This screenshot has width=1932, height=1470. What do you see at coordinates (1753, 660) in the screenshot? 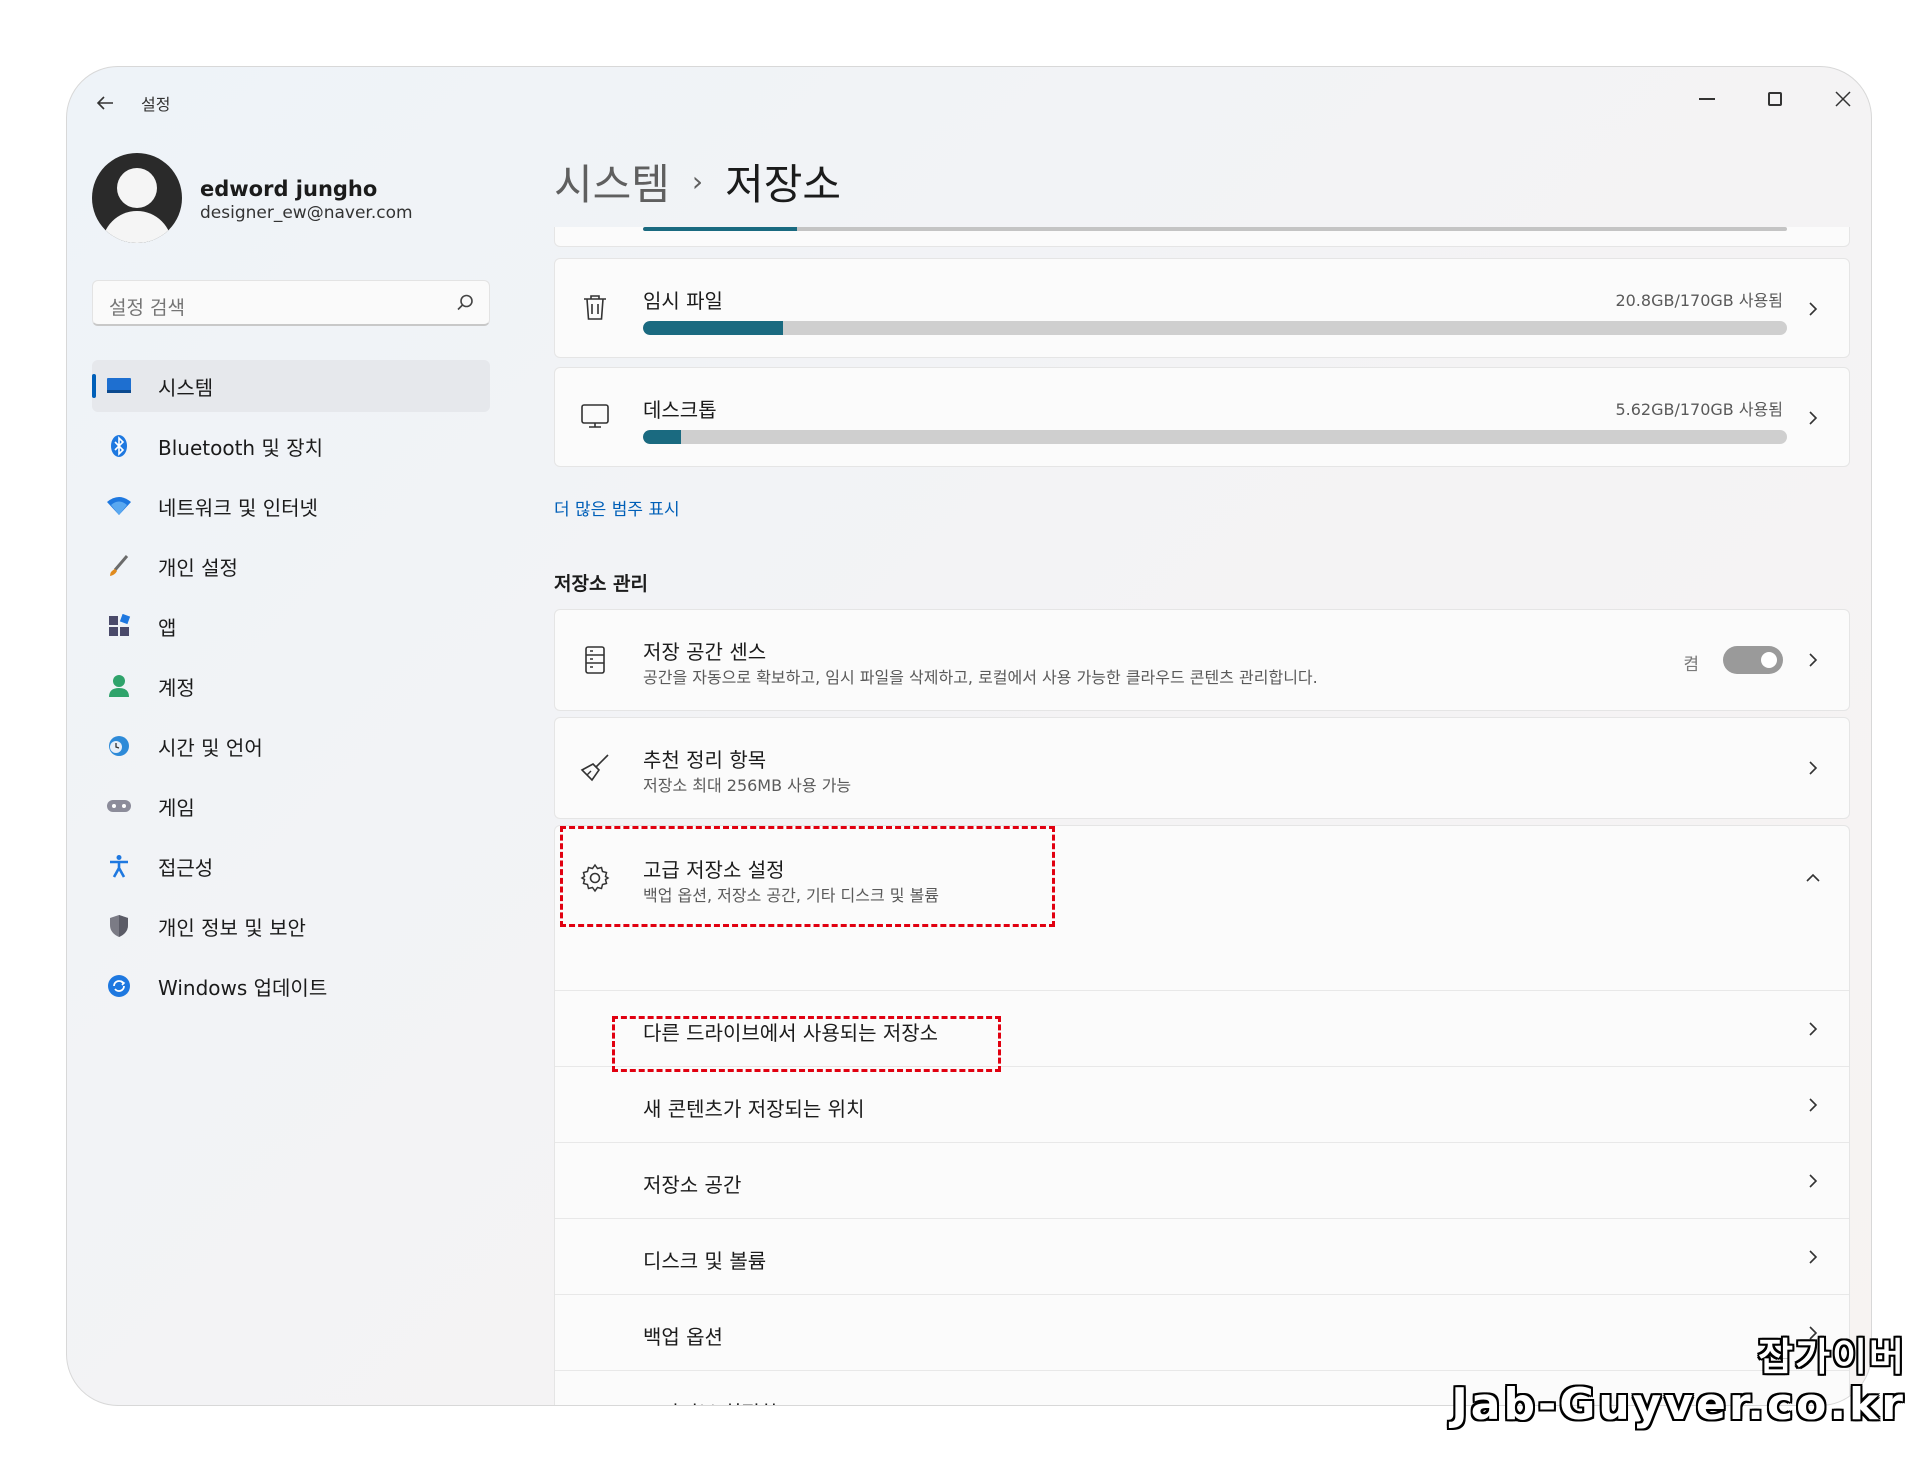
I see `storage-sense-toggle` at bounding box center [1753, 660].